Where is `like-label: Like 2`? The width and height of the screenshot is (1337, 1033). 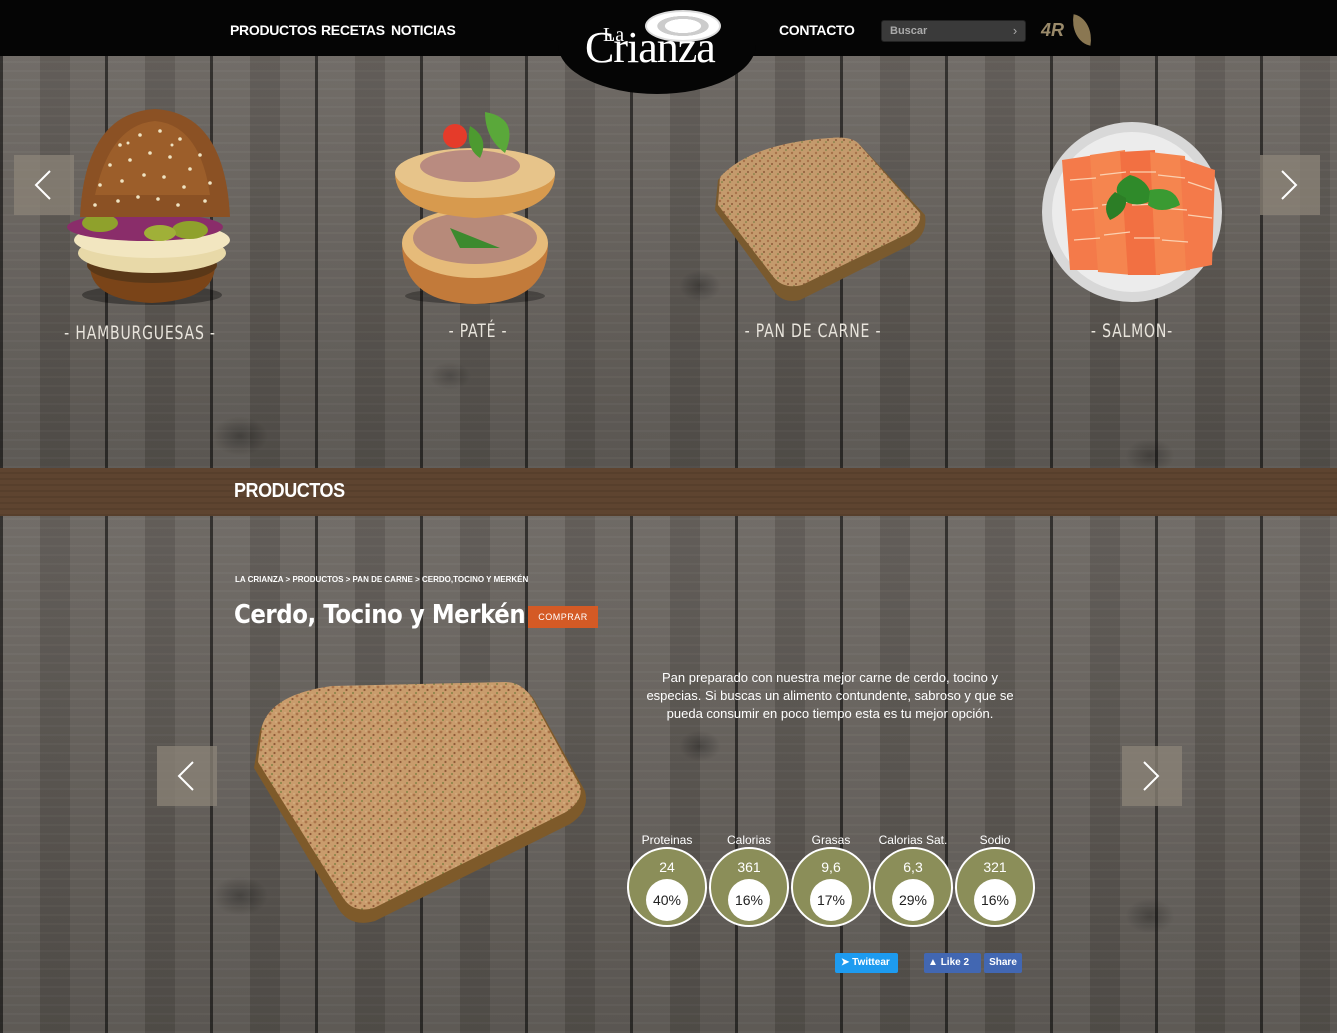
like-label: Like 2 is located at coordinates (955, 962).